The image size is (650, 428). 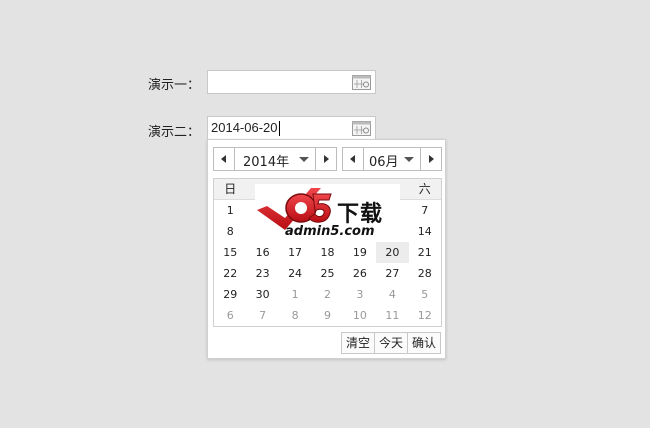 I want to click on day-cell: 18, so click(x=327, y=252).